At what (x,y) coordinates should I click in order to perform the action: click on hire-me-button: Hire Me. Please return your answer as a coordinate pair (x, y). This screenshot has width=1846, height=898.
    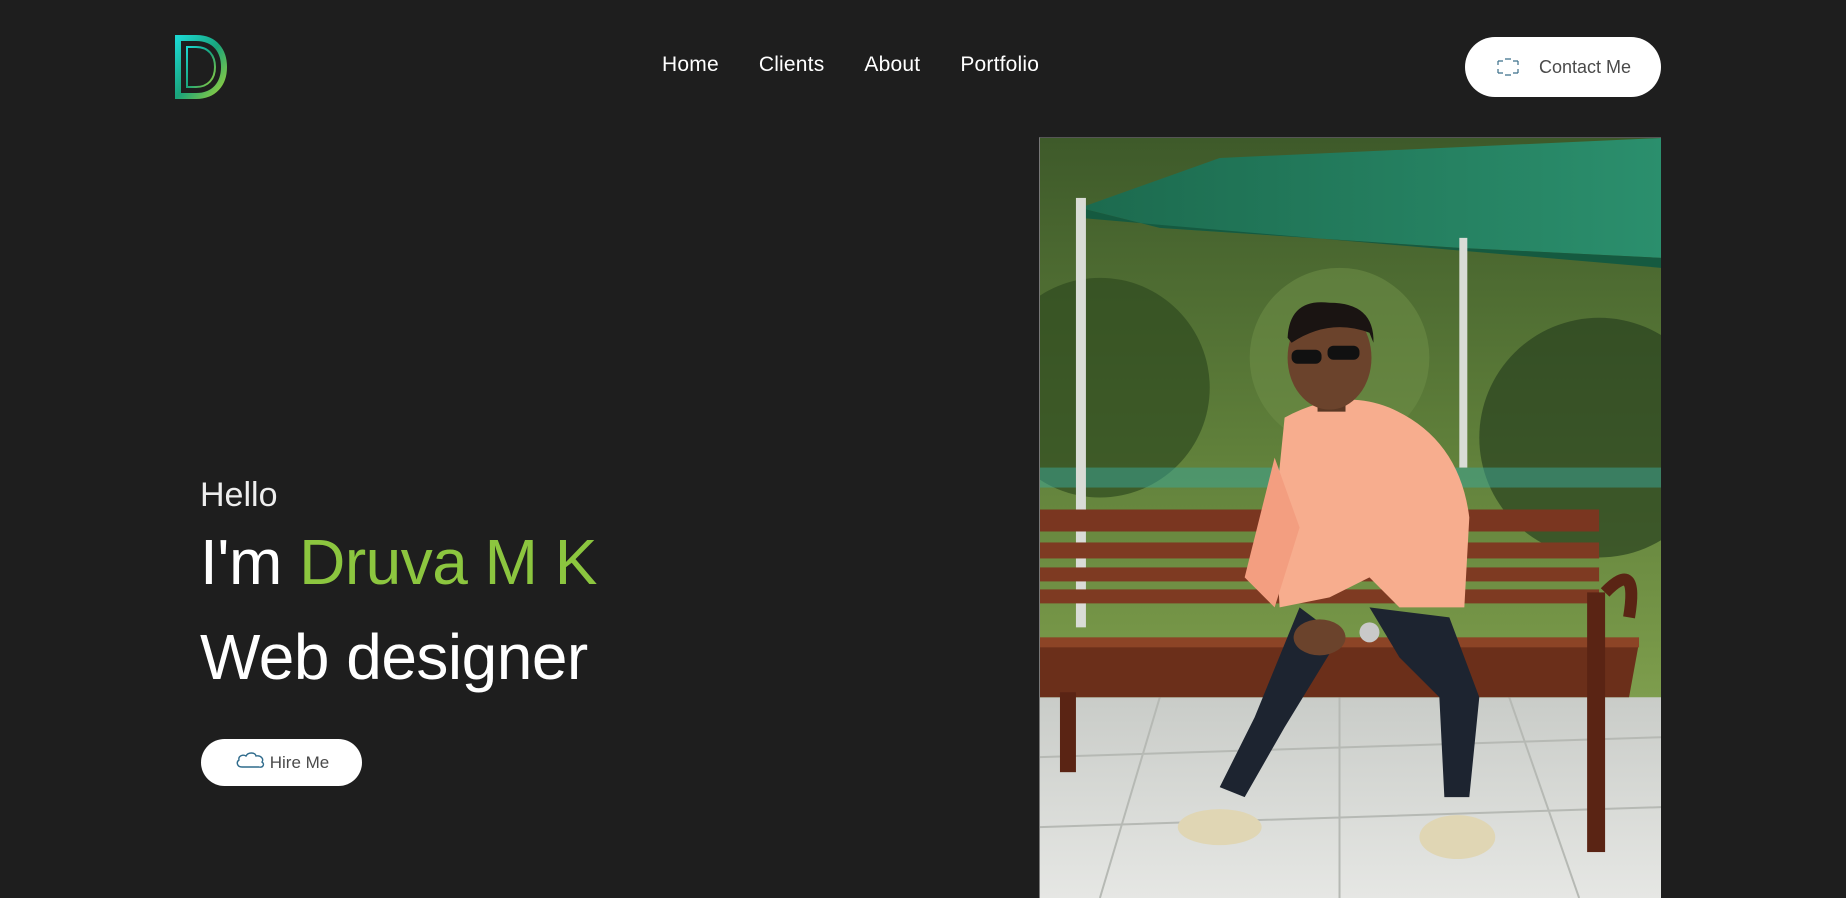
    Looking at the image, I should click on (281, 762).